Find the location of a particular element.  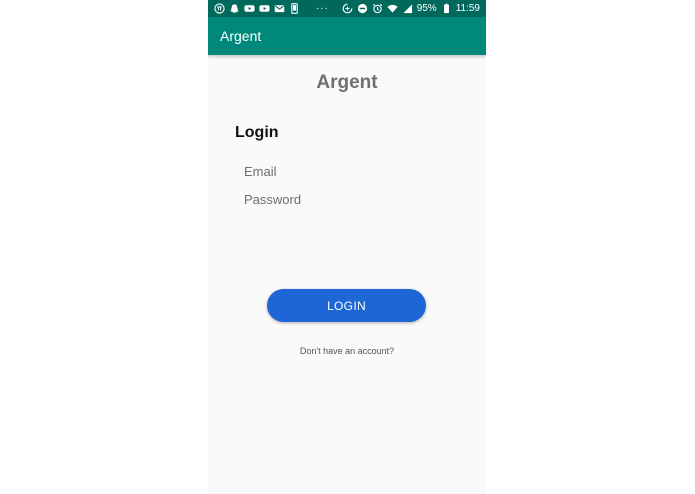

status-bar-system: 95% 11:59 is located at coordinates (414, 8).